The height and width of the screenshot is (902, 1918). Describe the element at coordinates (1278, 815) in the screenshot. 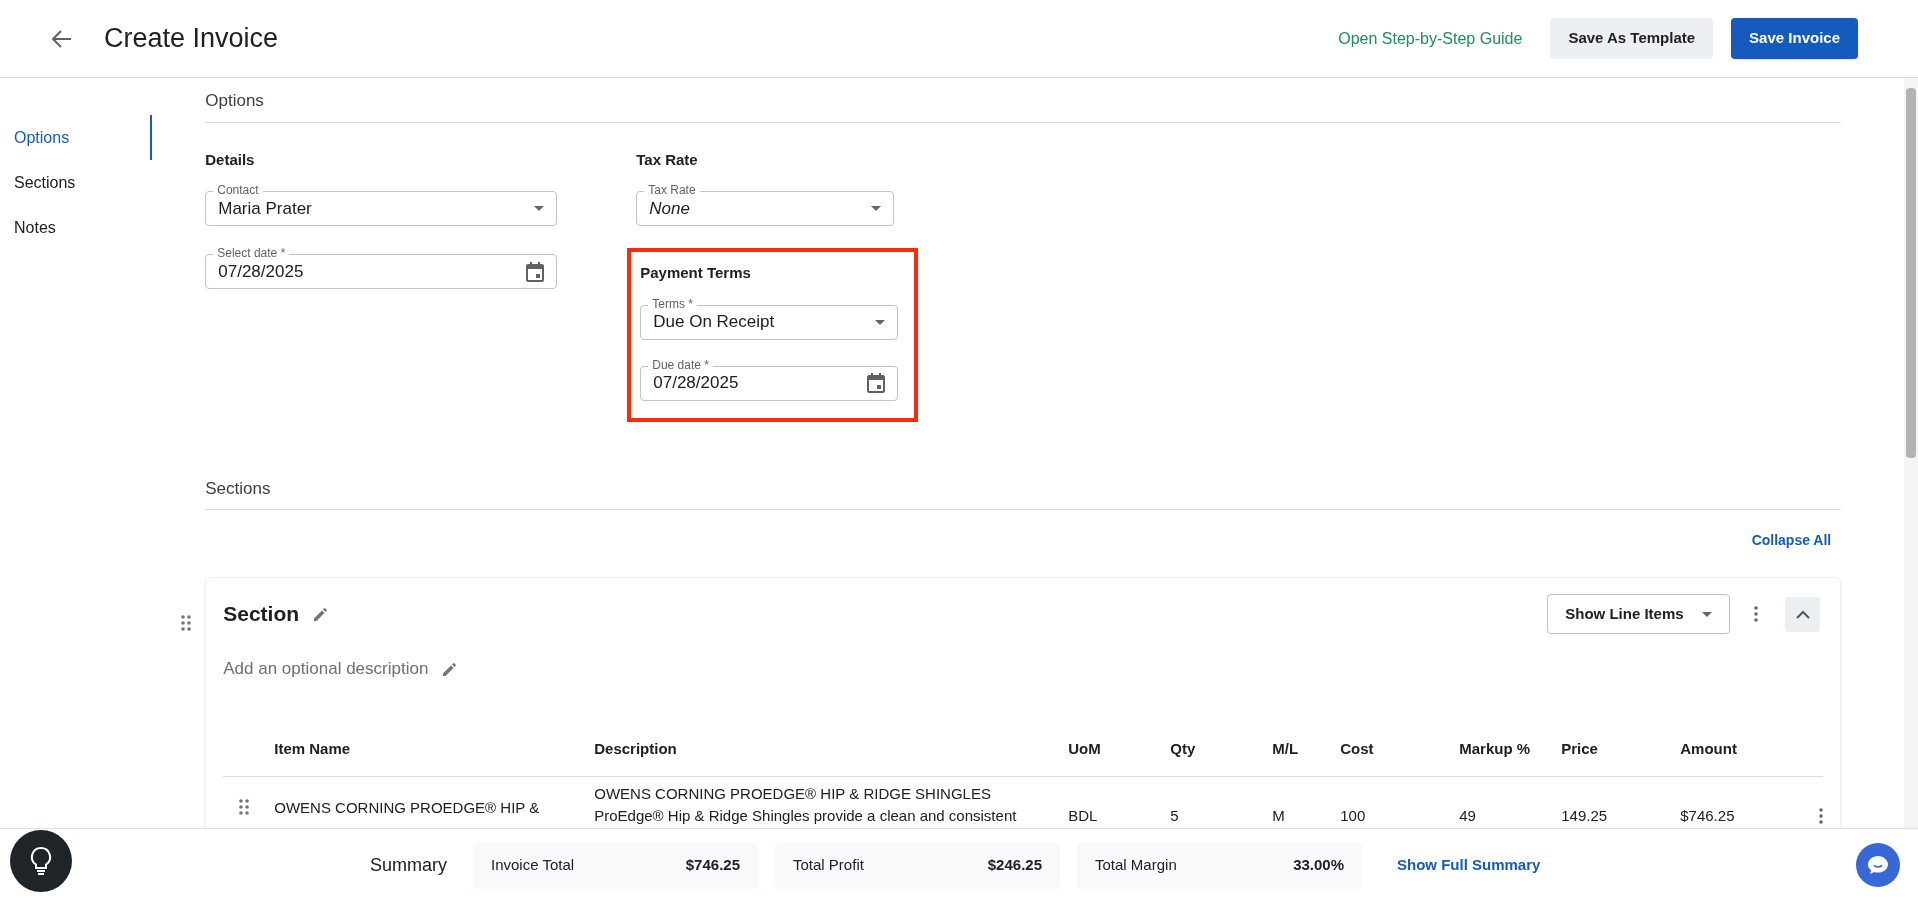

I see `table-cell: M` at that location.